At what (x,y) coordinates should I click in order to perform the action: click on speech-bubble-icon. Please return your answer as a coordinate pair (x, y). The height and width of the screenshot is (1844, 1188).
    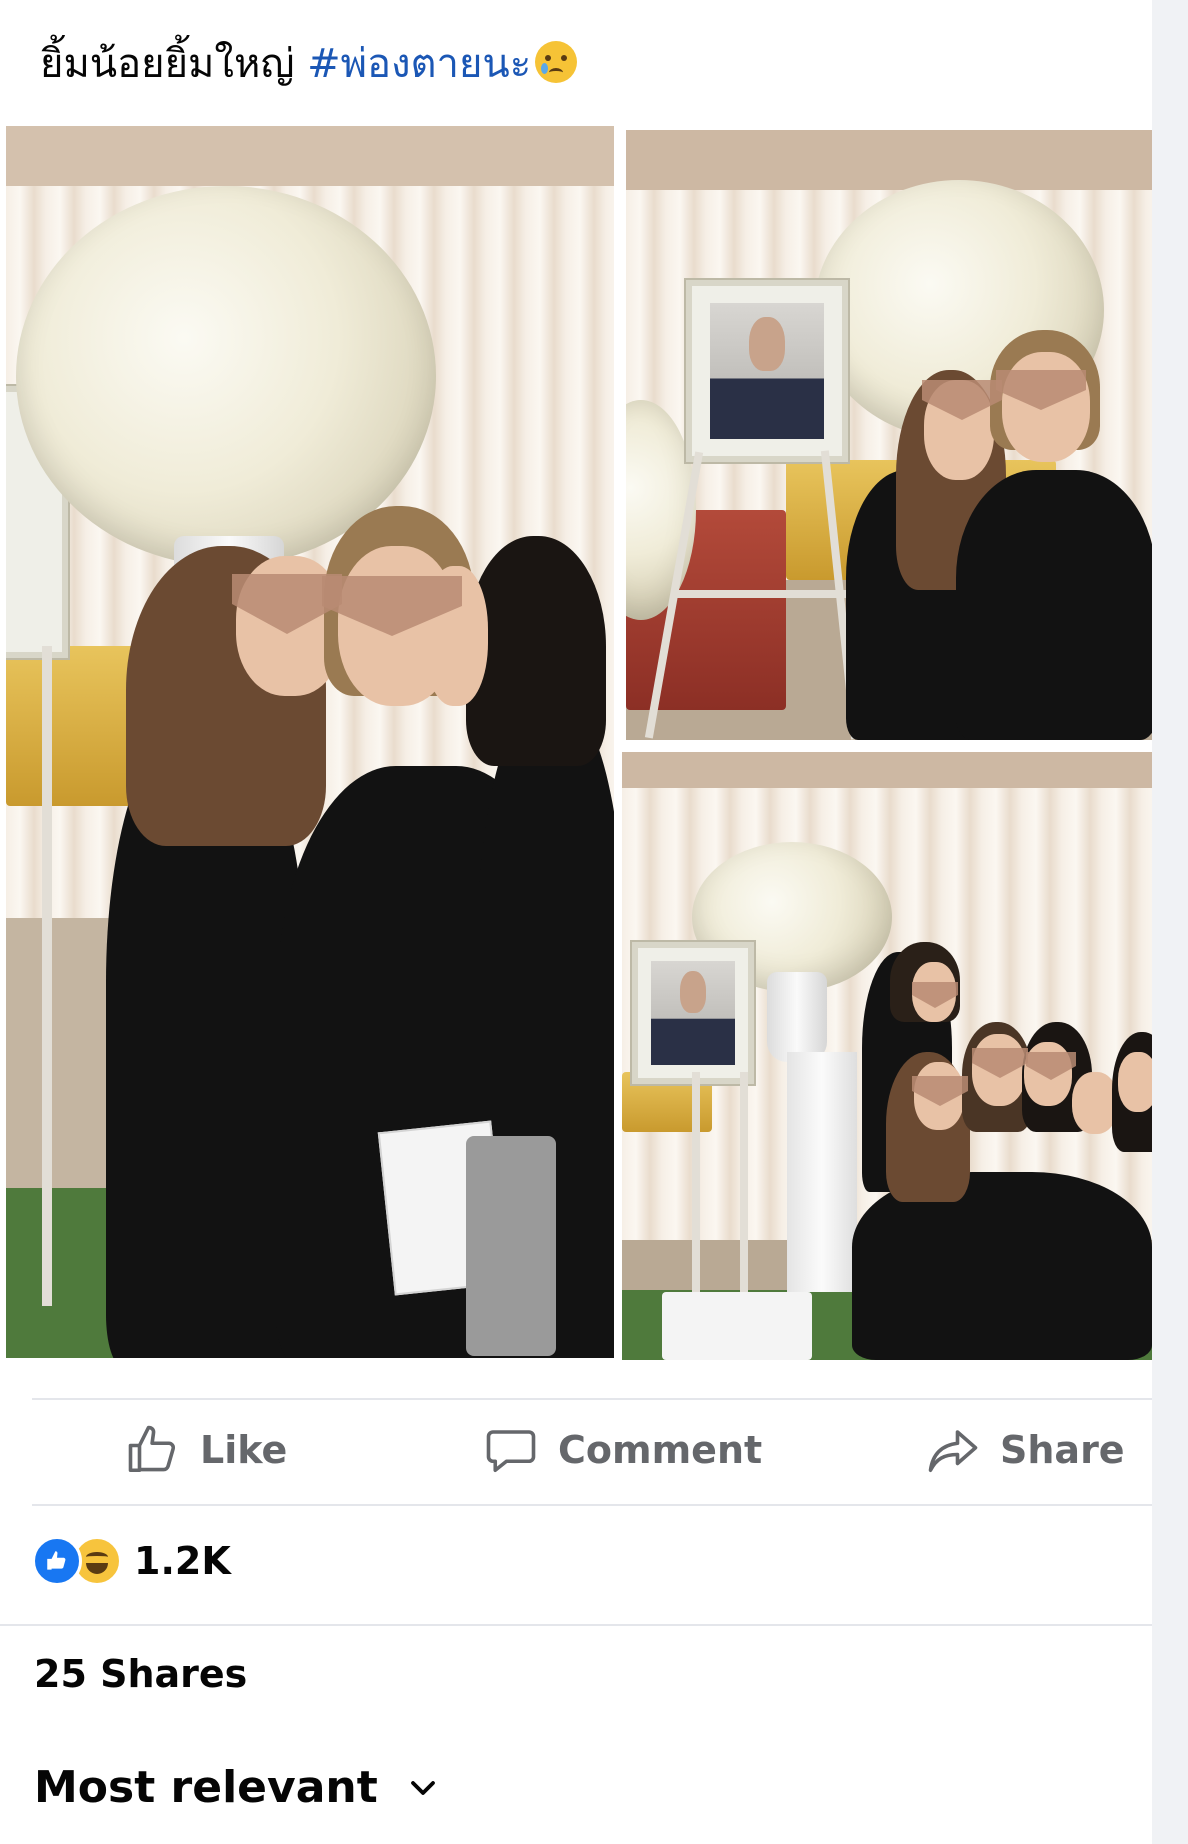
    Looking at the image, I should click on (511, 1451).